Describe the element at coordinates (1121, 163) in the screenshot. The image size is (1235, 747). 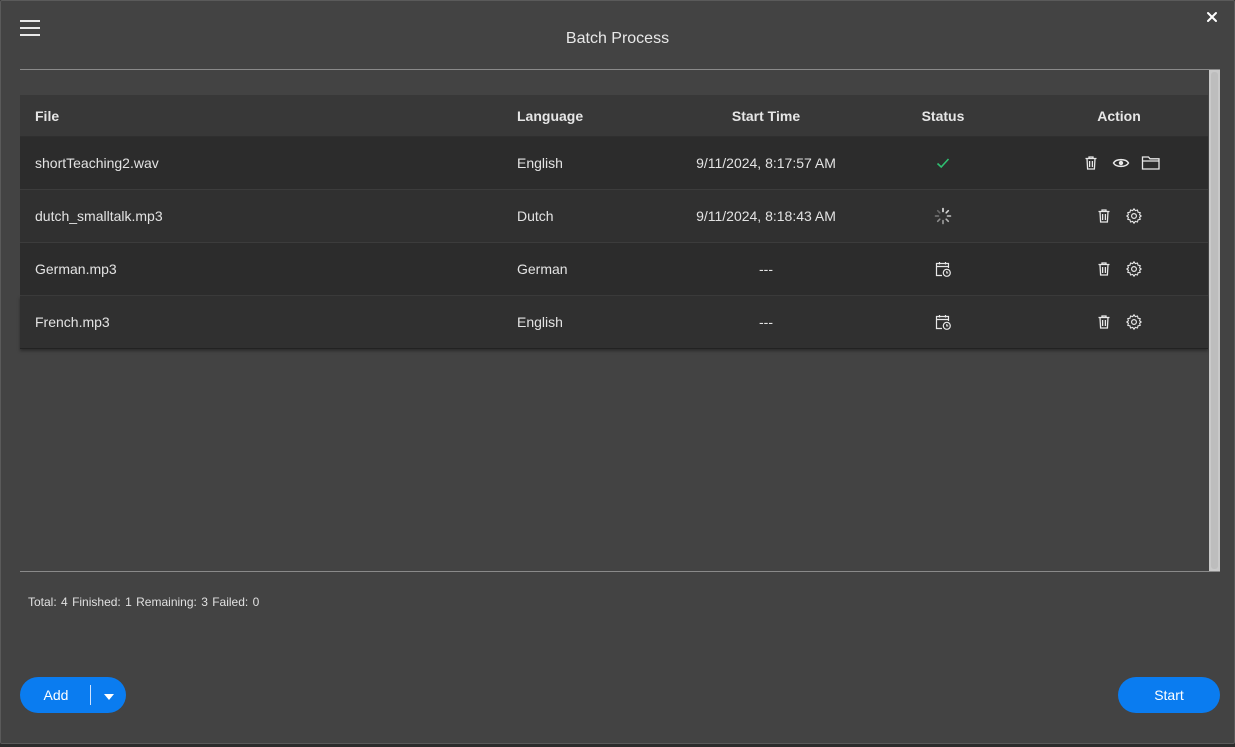
I see `view-icon` at that location.